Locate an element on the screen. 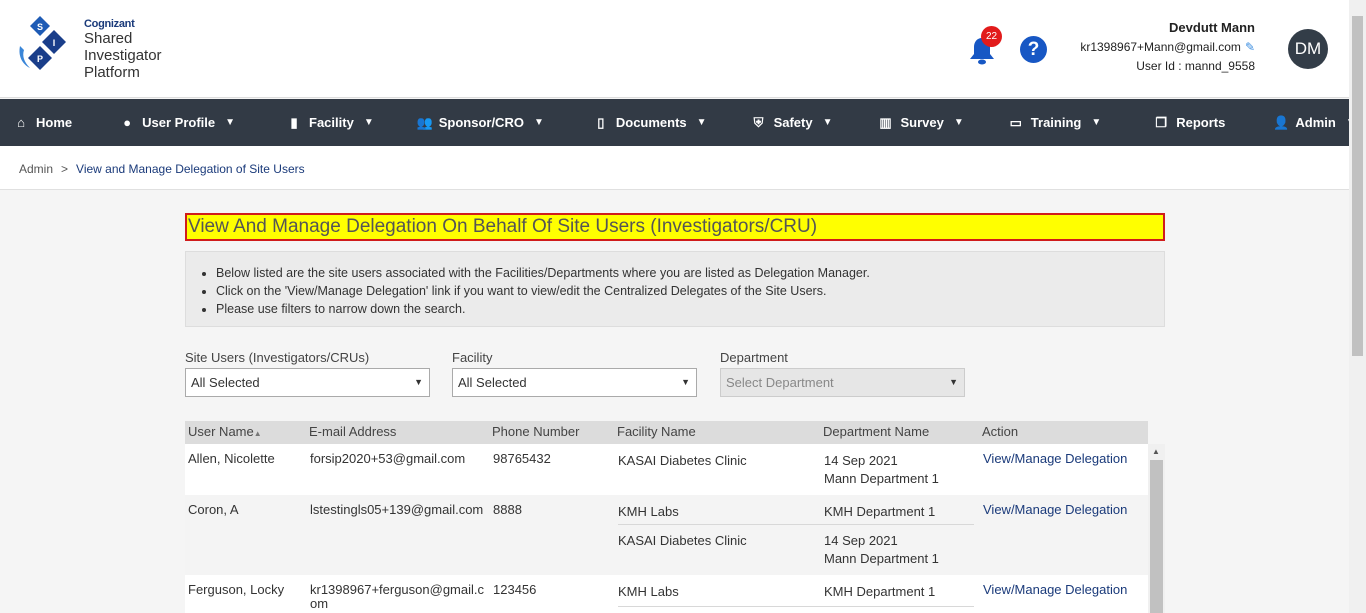 Image resolution: width=1366 pixels, height=613 pixels. nav-label: Admin is located at coordinates (1315, 122).